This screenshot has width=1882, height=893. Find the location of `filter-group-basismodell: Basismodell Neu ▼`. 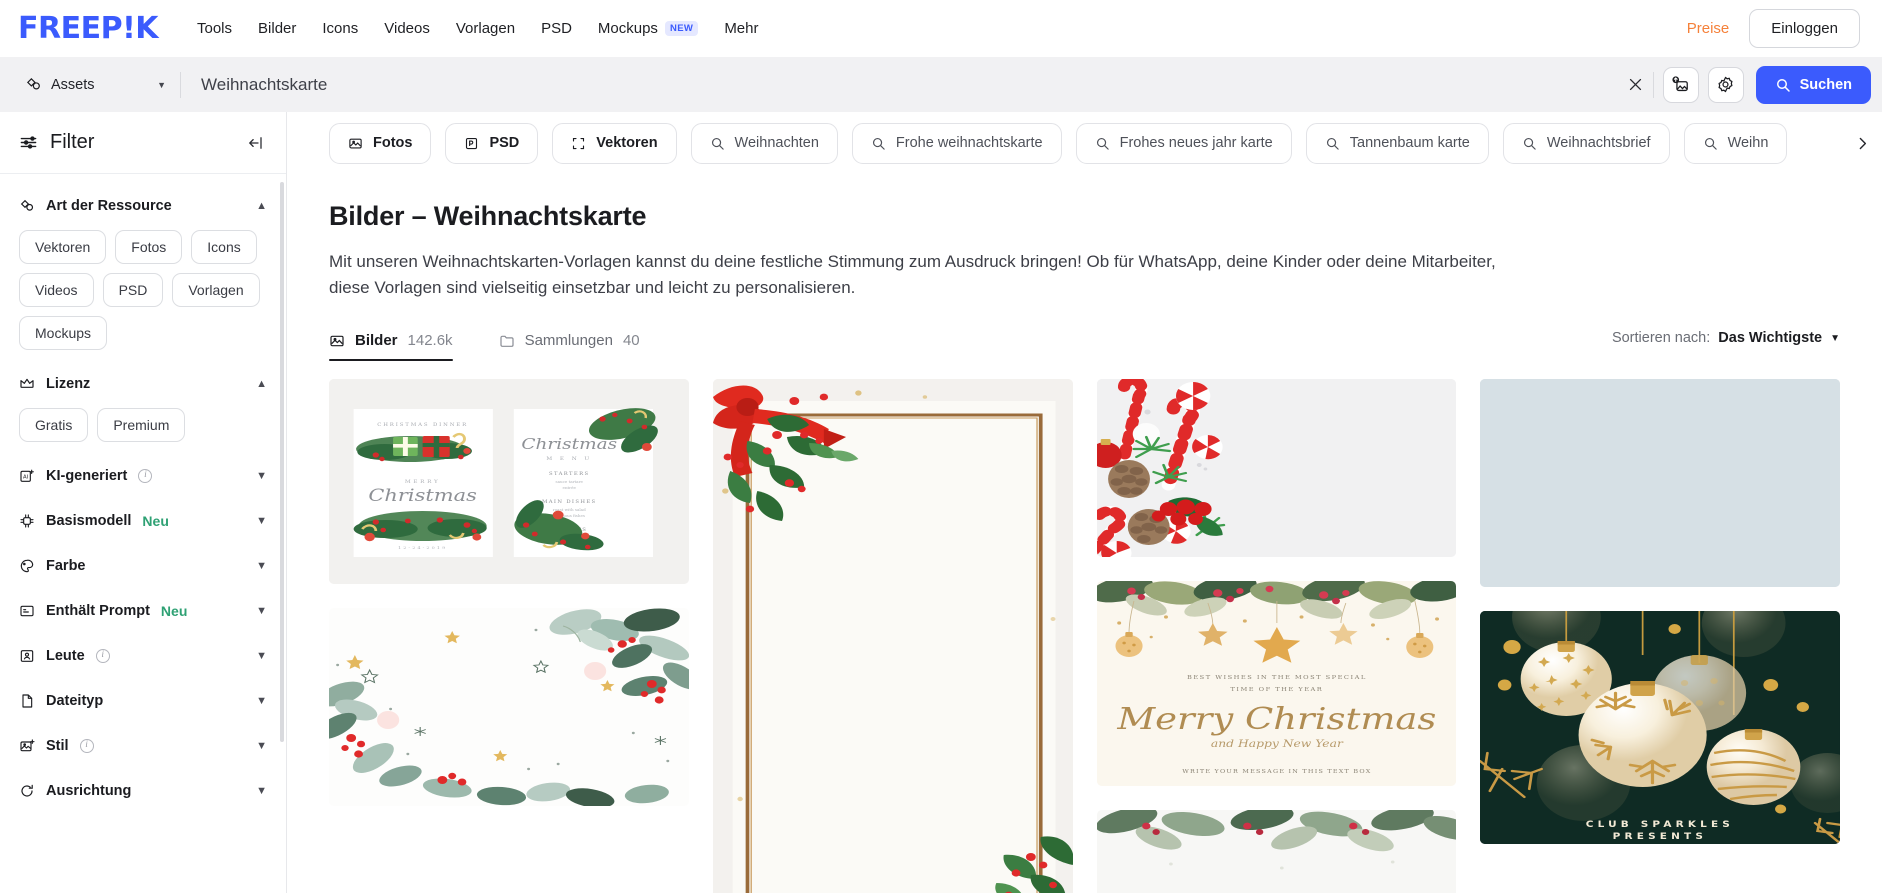

filter-group-basismodell: Basismodell Neu ▼ is located at coordinates (143, 525).